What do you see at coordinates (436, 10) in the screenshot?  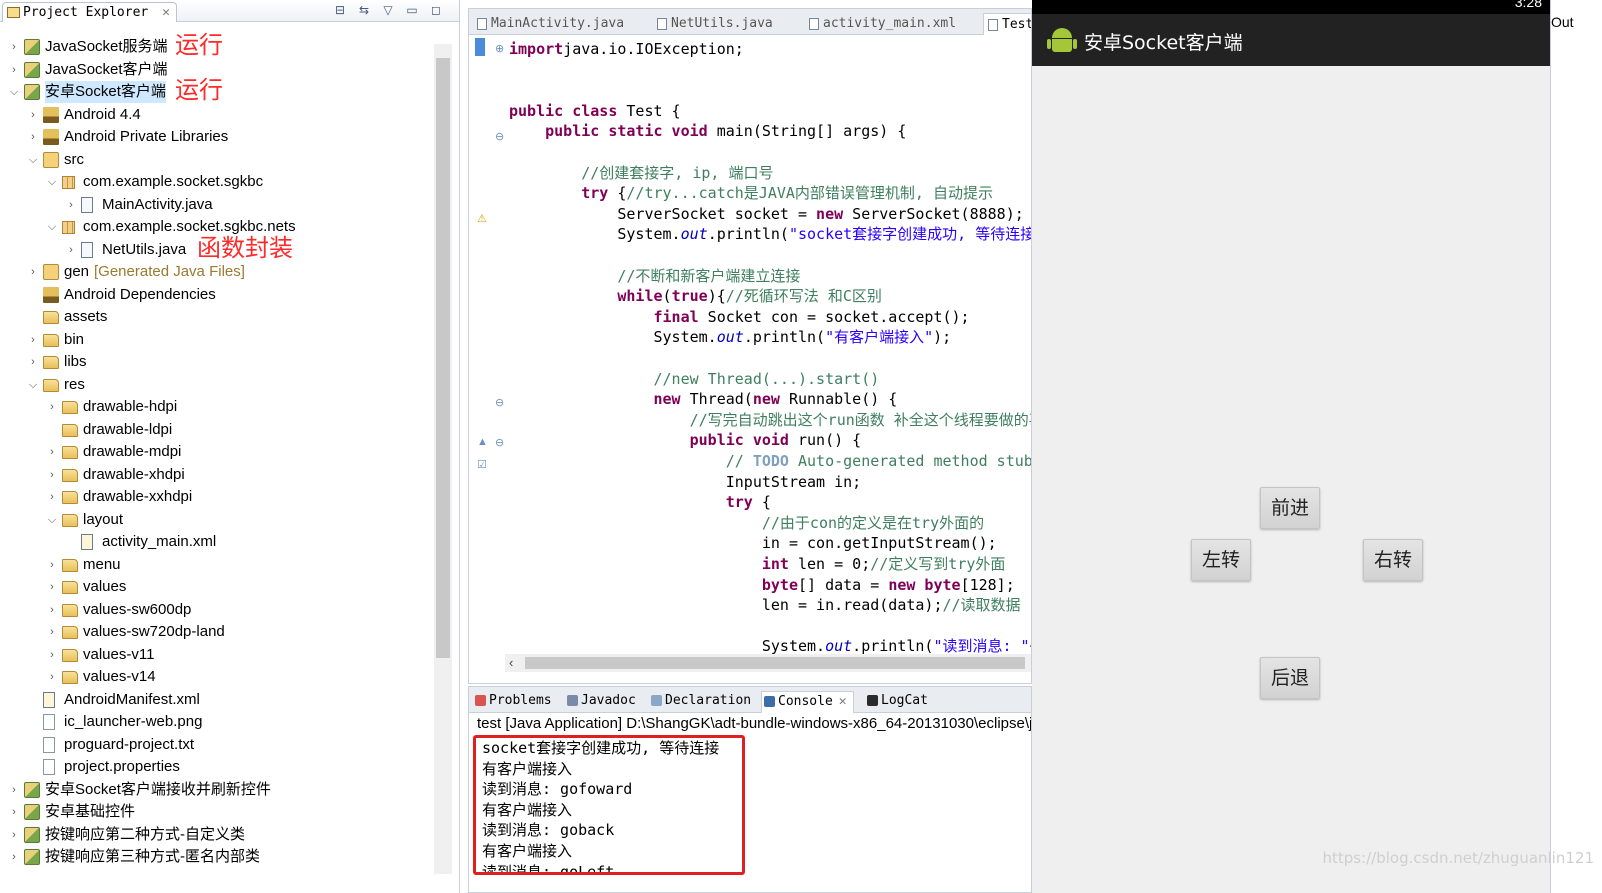 I see `maximize-icon: ◻` at bounding box center [436, 10].